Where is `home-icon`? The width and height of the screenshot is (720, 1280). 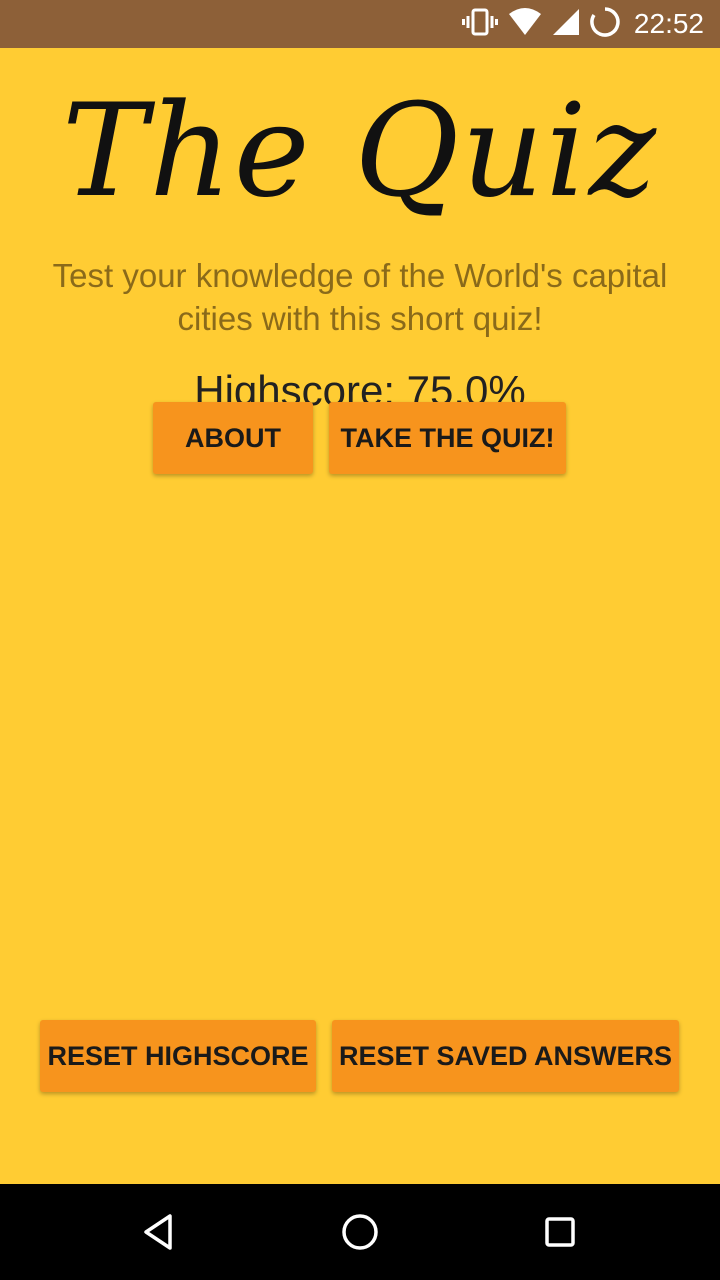
home-icon is located at coordinates (360, 1232).